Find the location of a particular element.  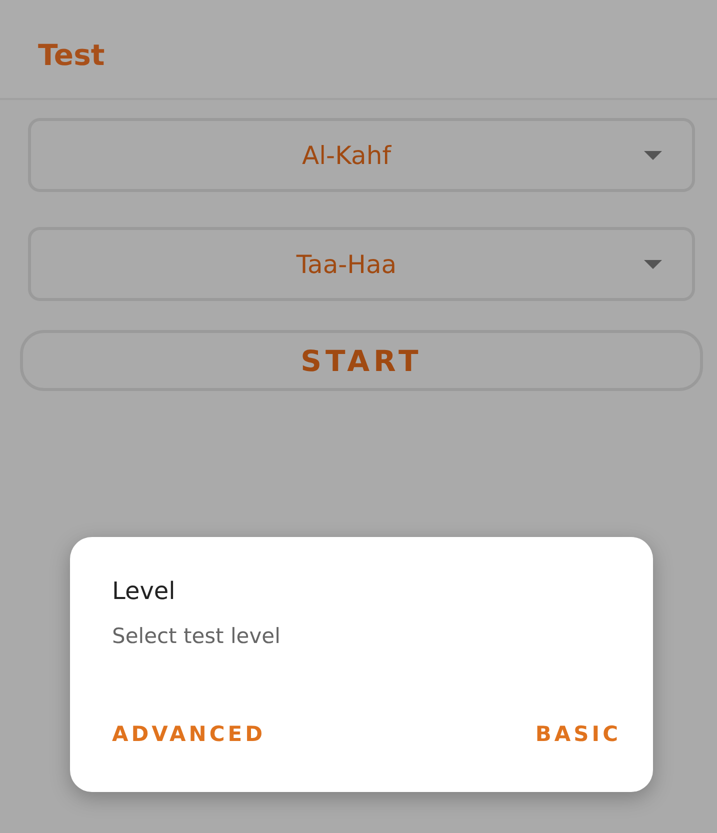

dialog-button: BASIC is located at coordinates (578, 734).